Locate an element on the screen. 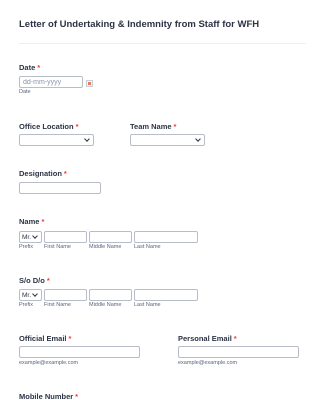 The height and width of the screenshot is (400, 325). office-location-select is located at coordinates (56, 140).